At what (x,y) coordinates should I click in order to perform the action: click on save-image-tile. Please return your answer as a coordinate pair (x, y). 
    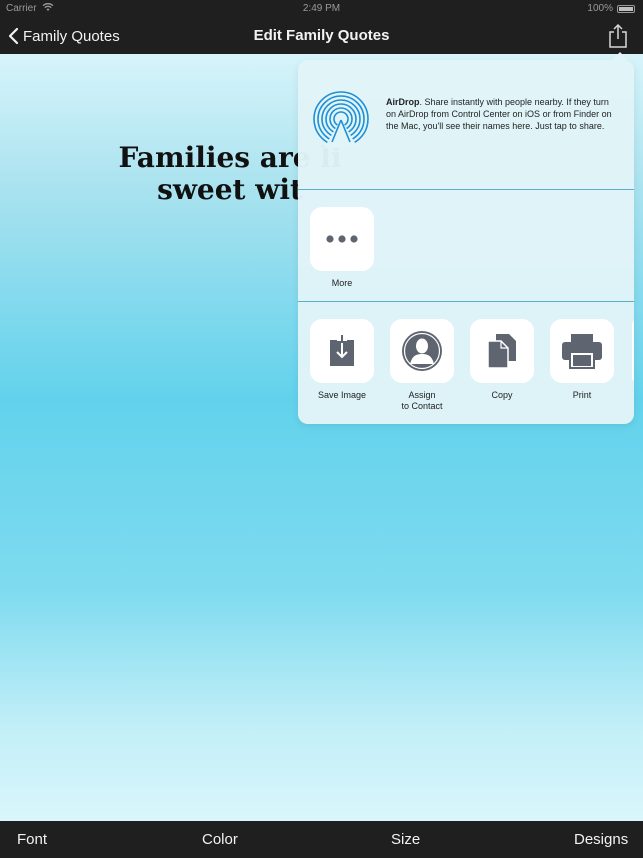
    Looking at the image, I should click on (342, 351).